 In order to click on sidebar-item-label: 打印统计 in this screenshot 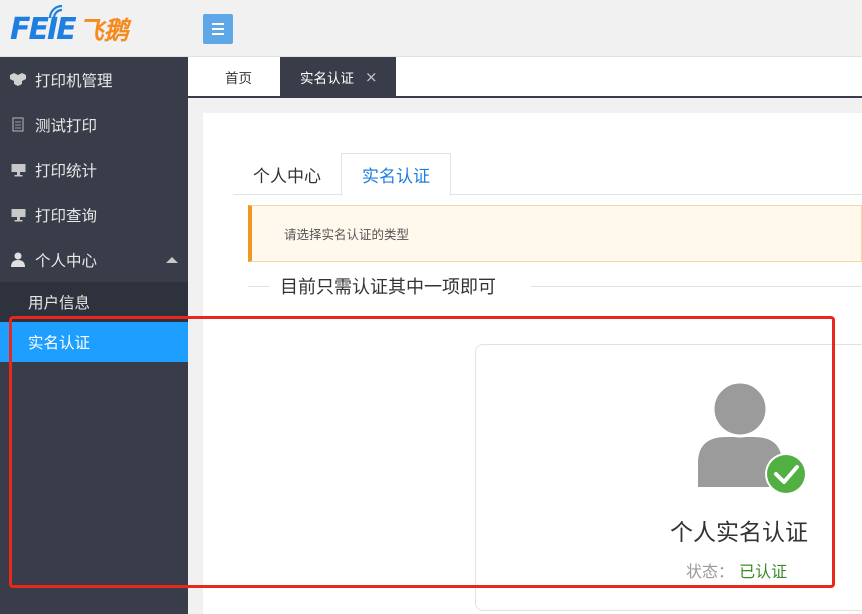, I will do `click(66, 170)`.